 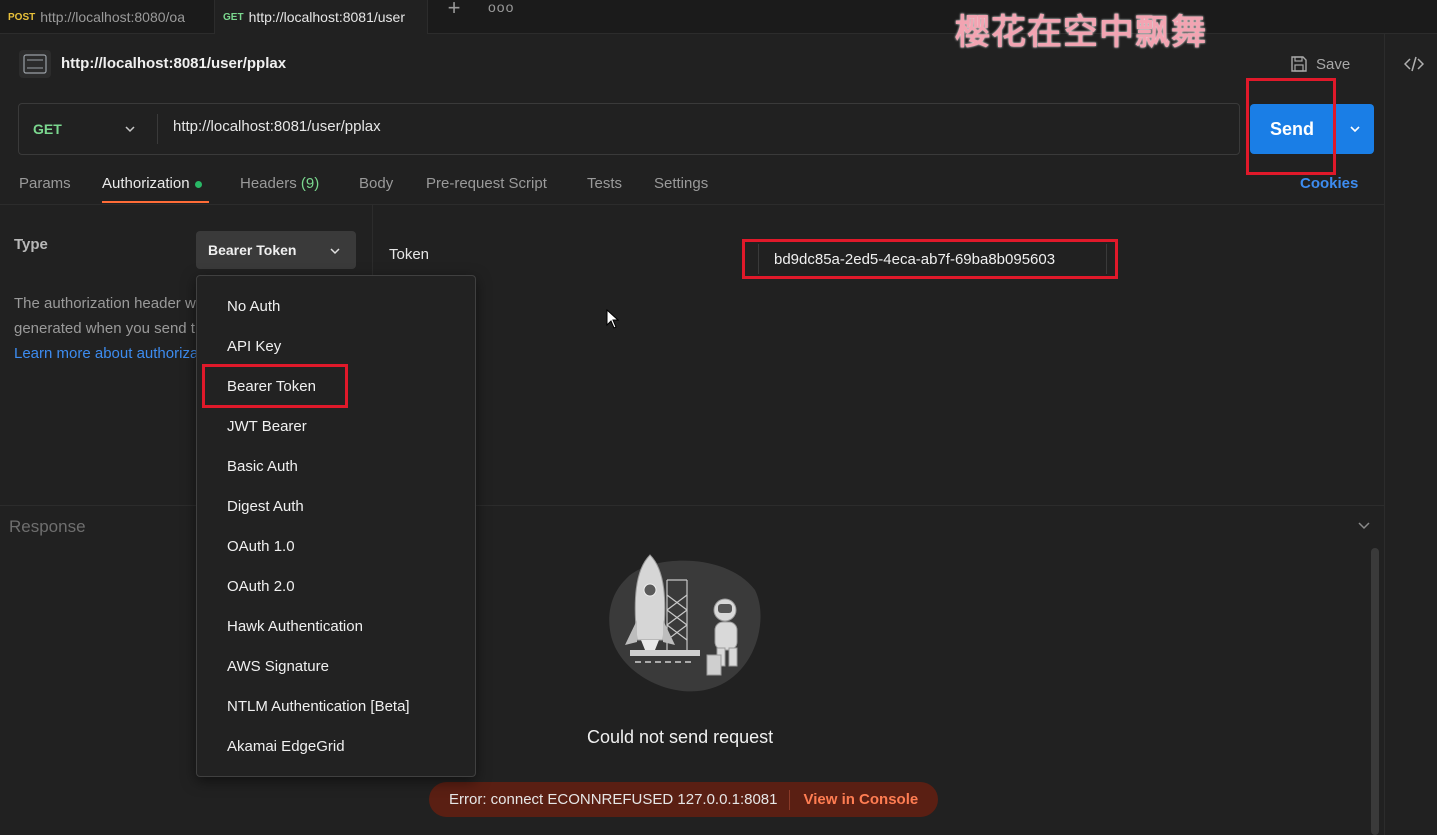 I want to click on send-options-button, so click(x=1354, y=129).